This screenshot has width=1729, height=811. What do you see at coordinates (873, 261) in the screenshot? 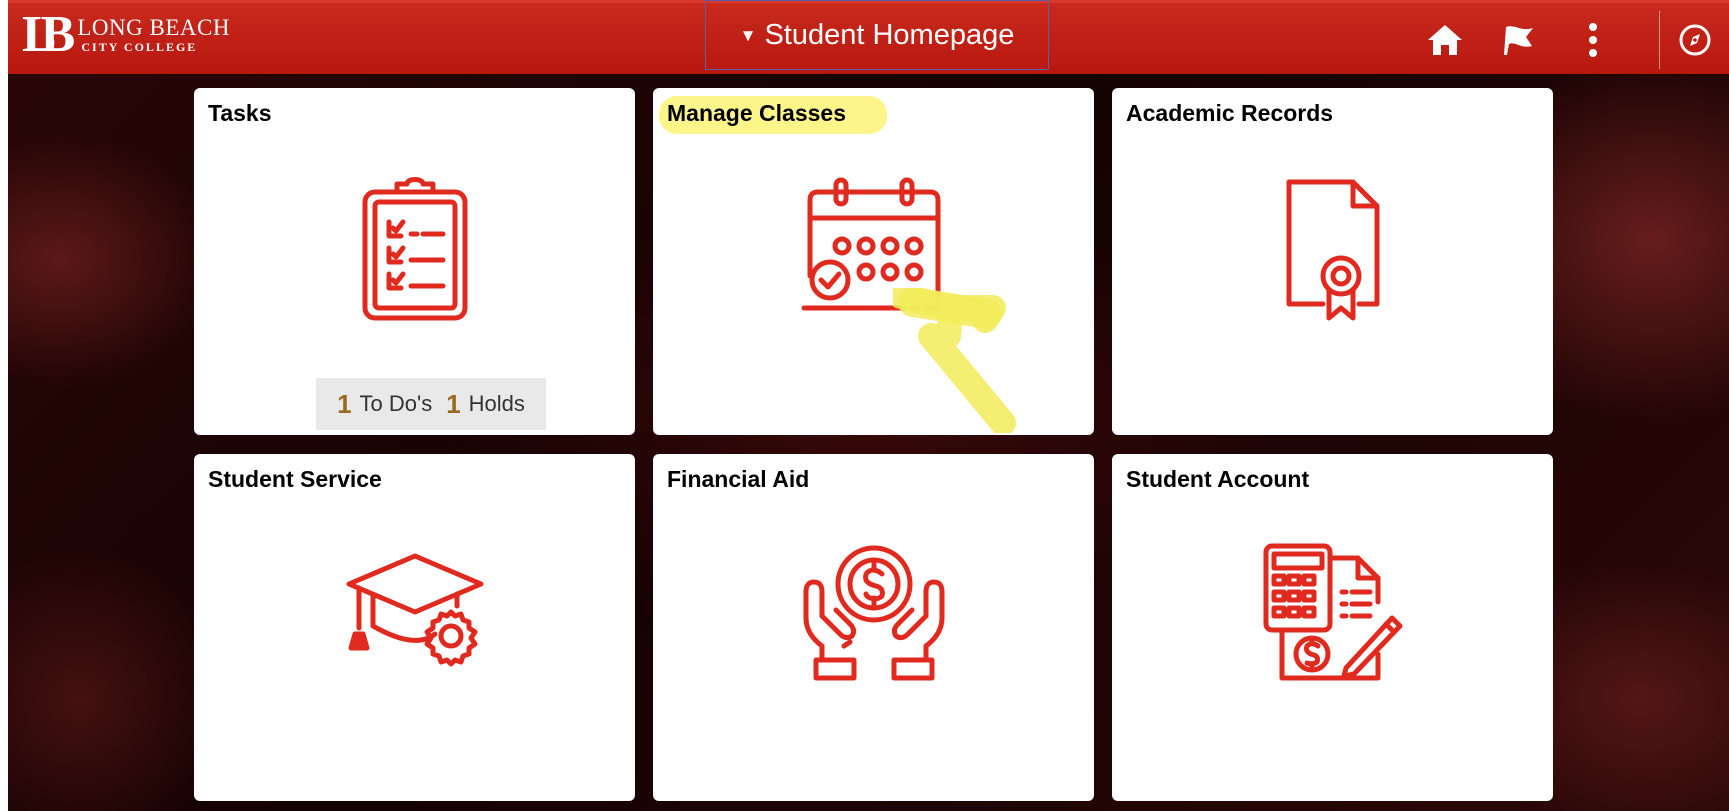
I see `tile-manage-classes: Manage Classes` at bounding box center [873, 261].